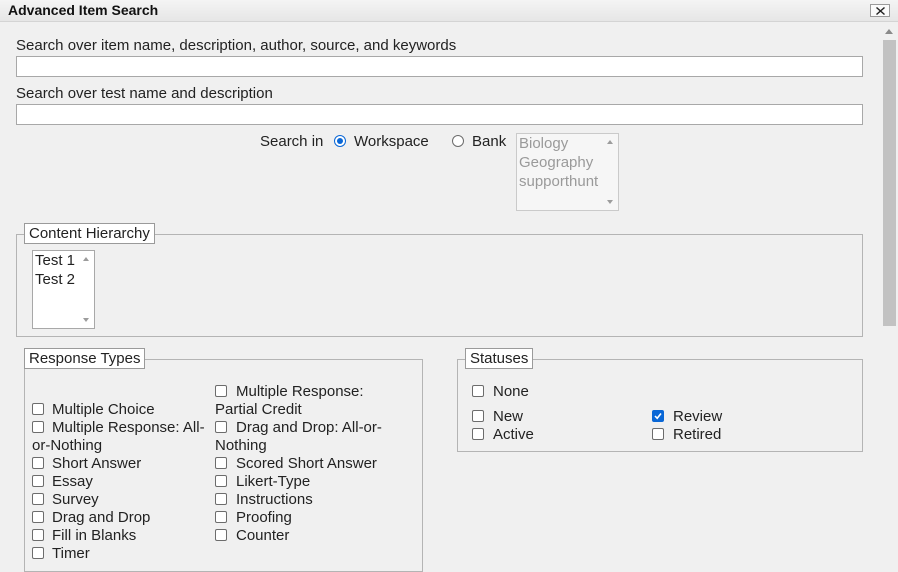 The height and width of the screenshot is (572, 898). I want to click on close-button, so click(880, 10).